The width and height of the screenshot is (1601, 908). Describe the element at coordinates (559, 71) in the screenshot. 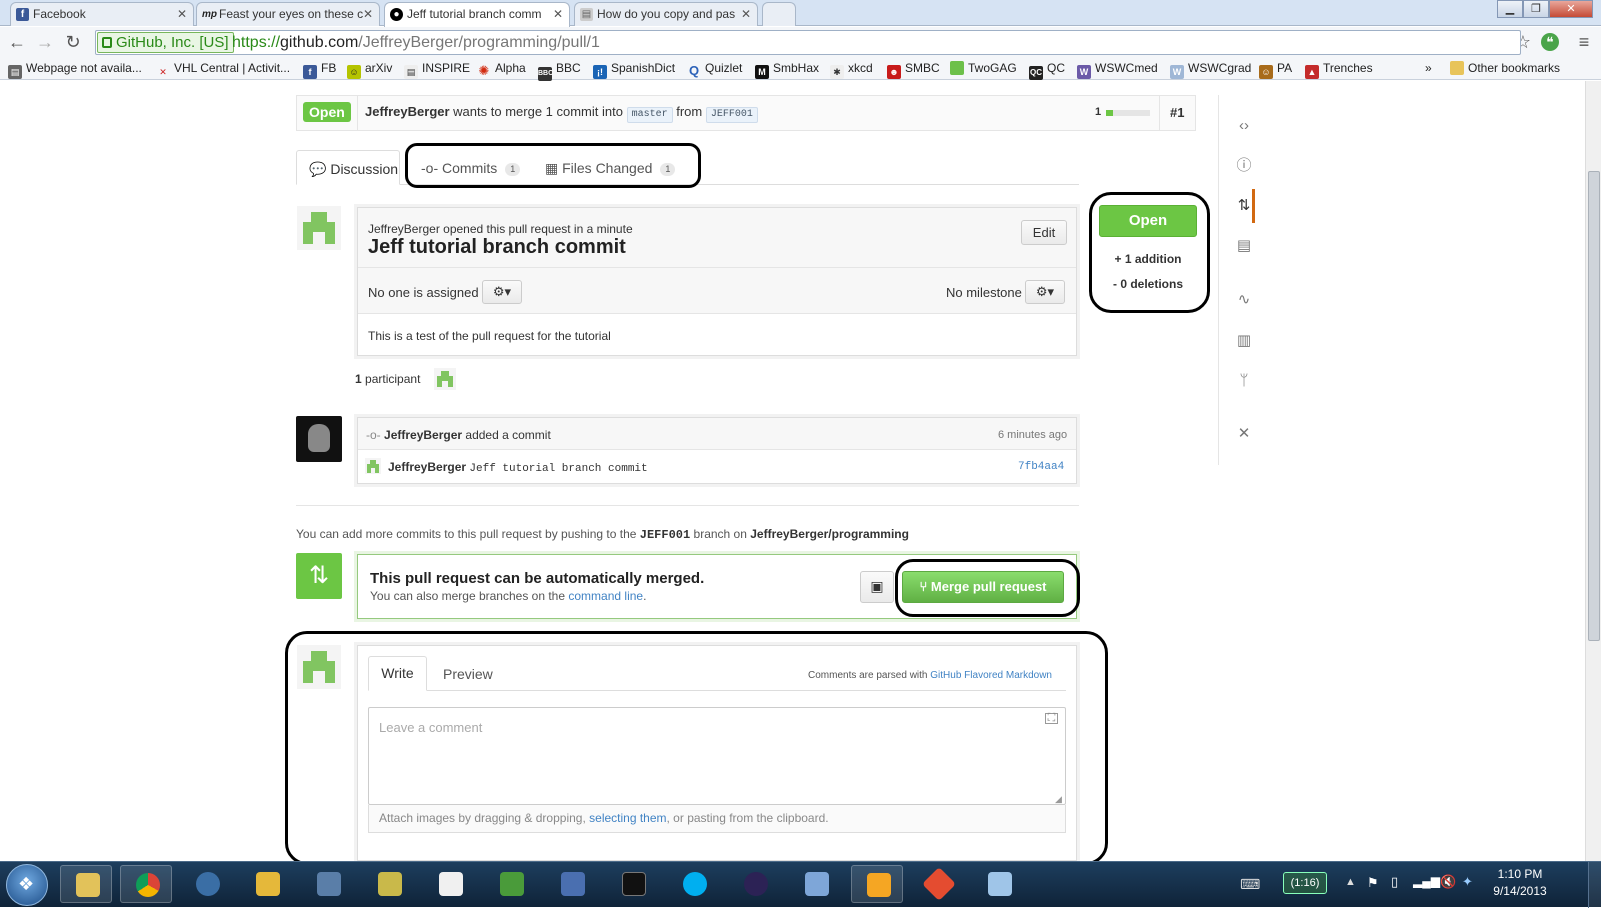

I see `bookmark-bbc: BBC BBC` at that location.